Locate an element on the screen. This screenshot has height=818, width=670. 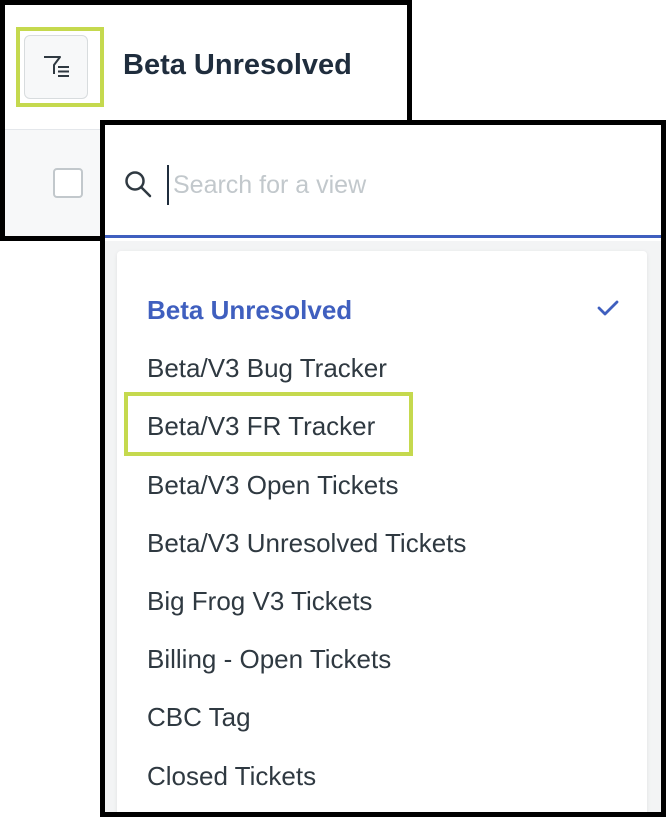
view-item-cbc-tag: CBC Tag is located at coordinates (382, 717).